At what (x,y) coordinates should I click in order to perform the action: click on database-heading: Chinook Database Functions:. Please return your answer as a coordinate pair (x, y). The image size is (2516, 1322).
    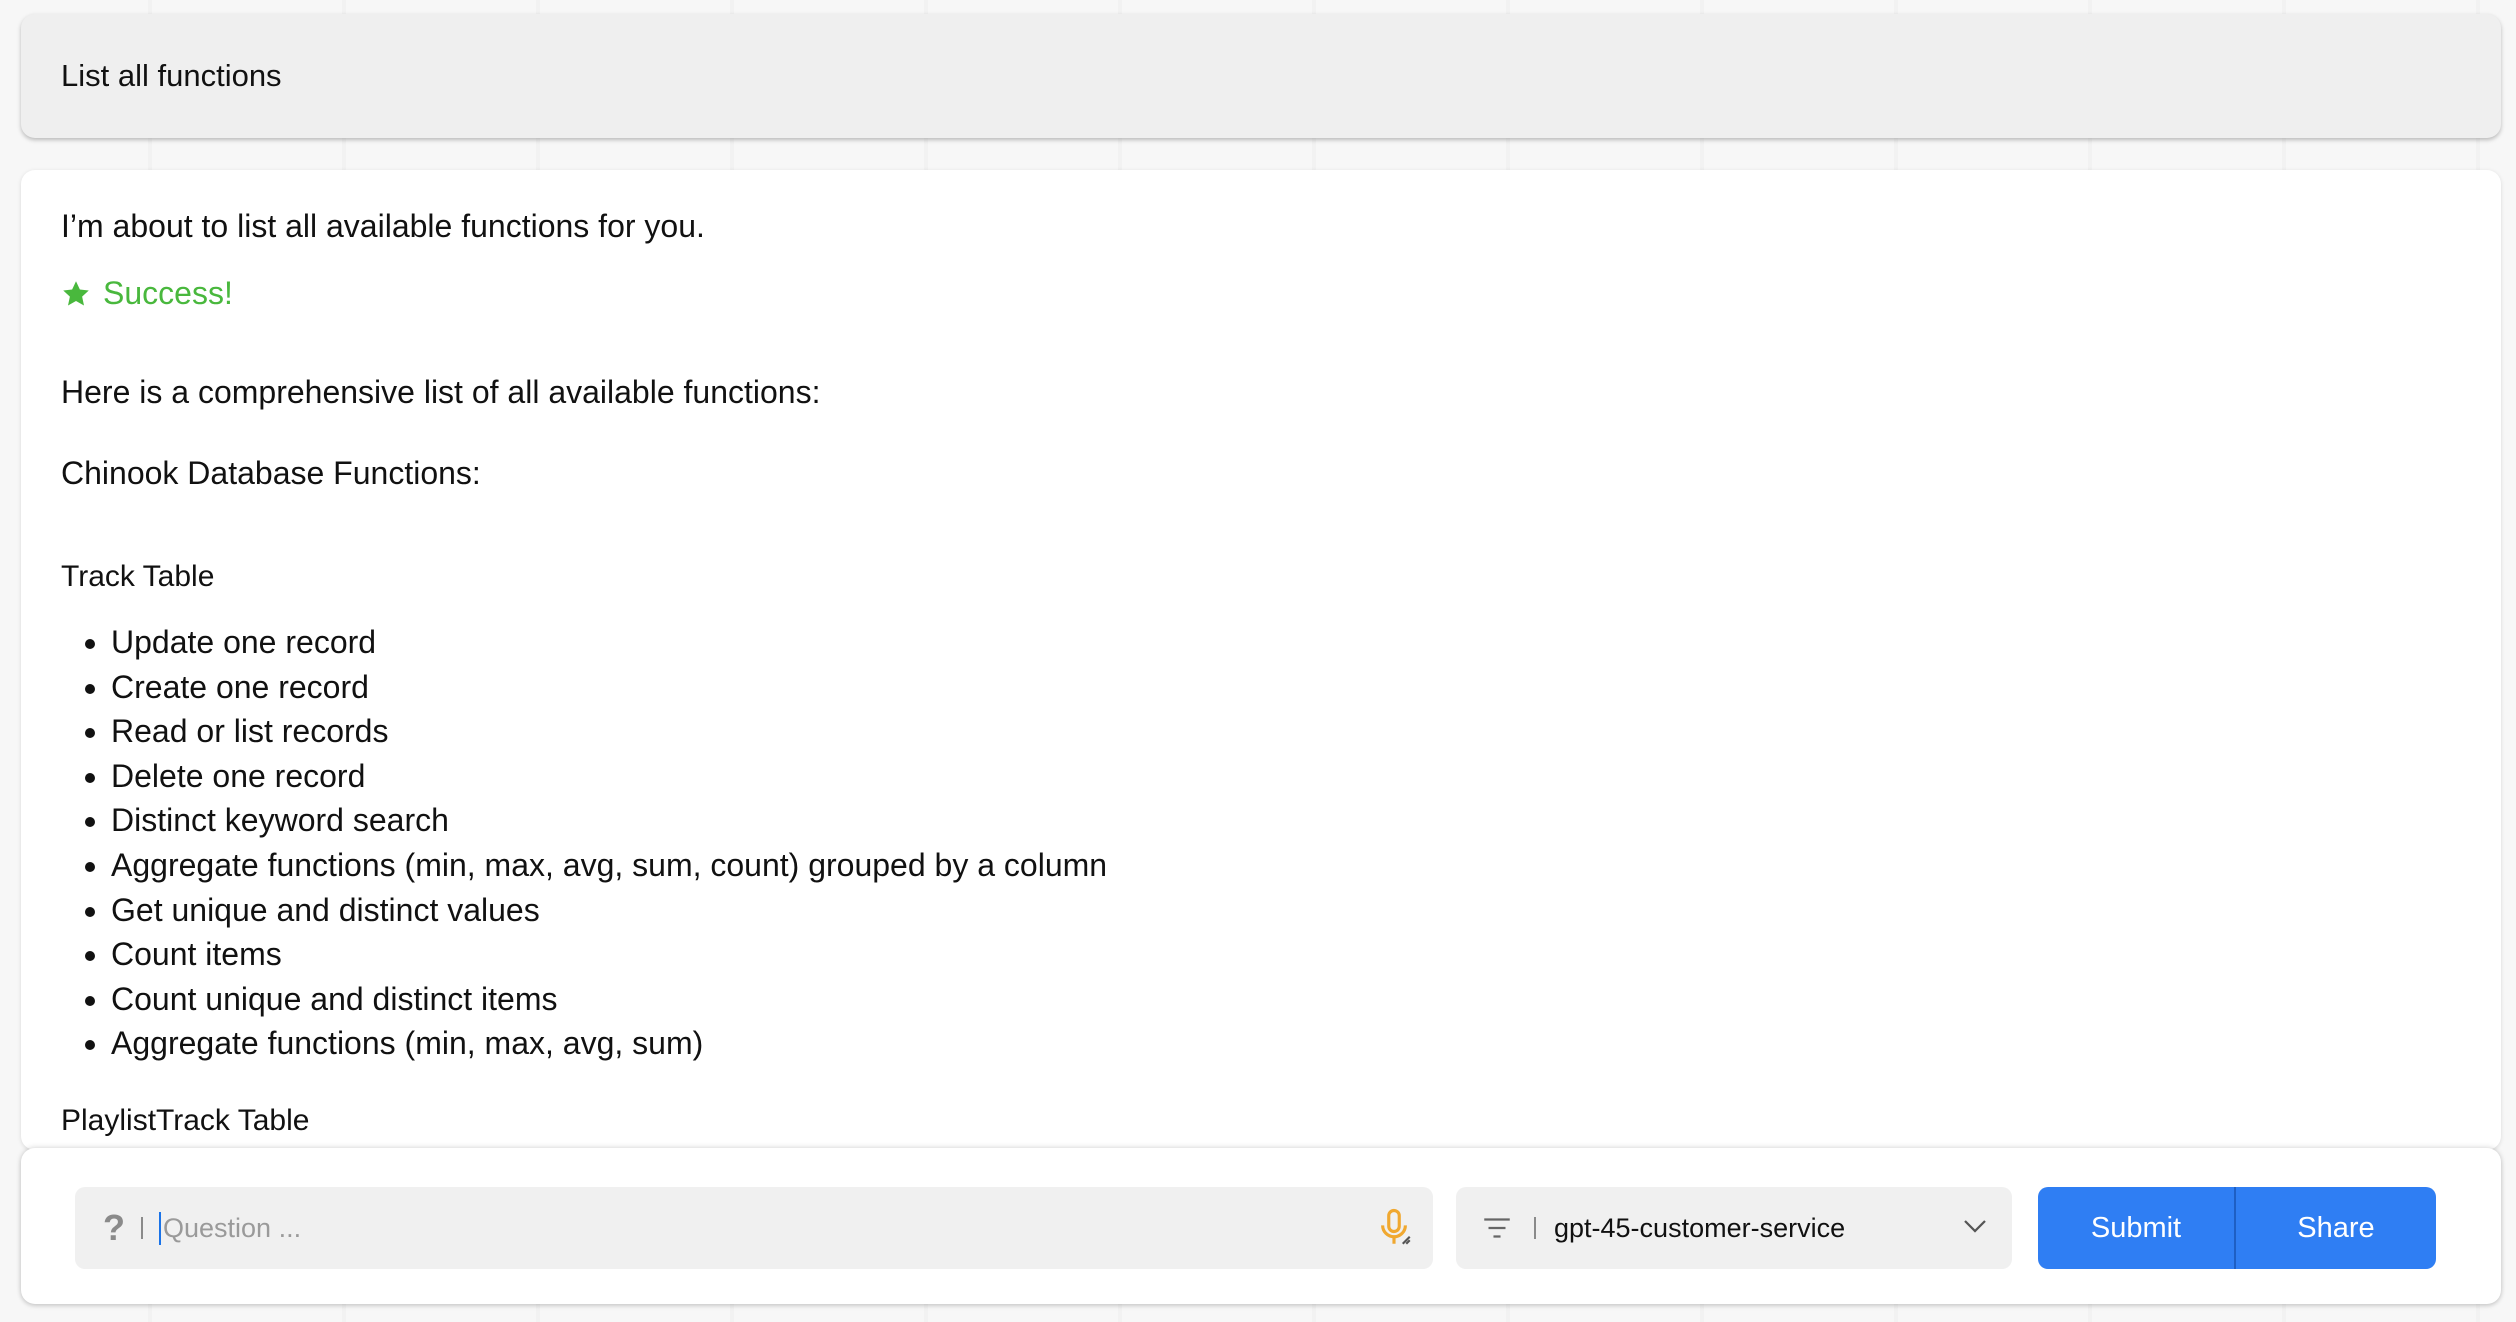
    Looking at the image, I should click on (271, 473).